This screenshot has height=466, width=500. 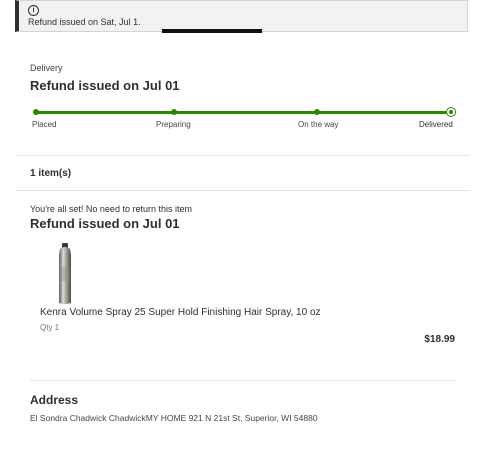 I want to click on step-dot-preparing, so click(x=174, y=112).